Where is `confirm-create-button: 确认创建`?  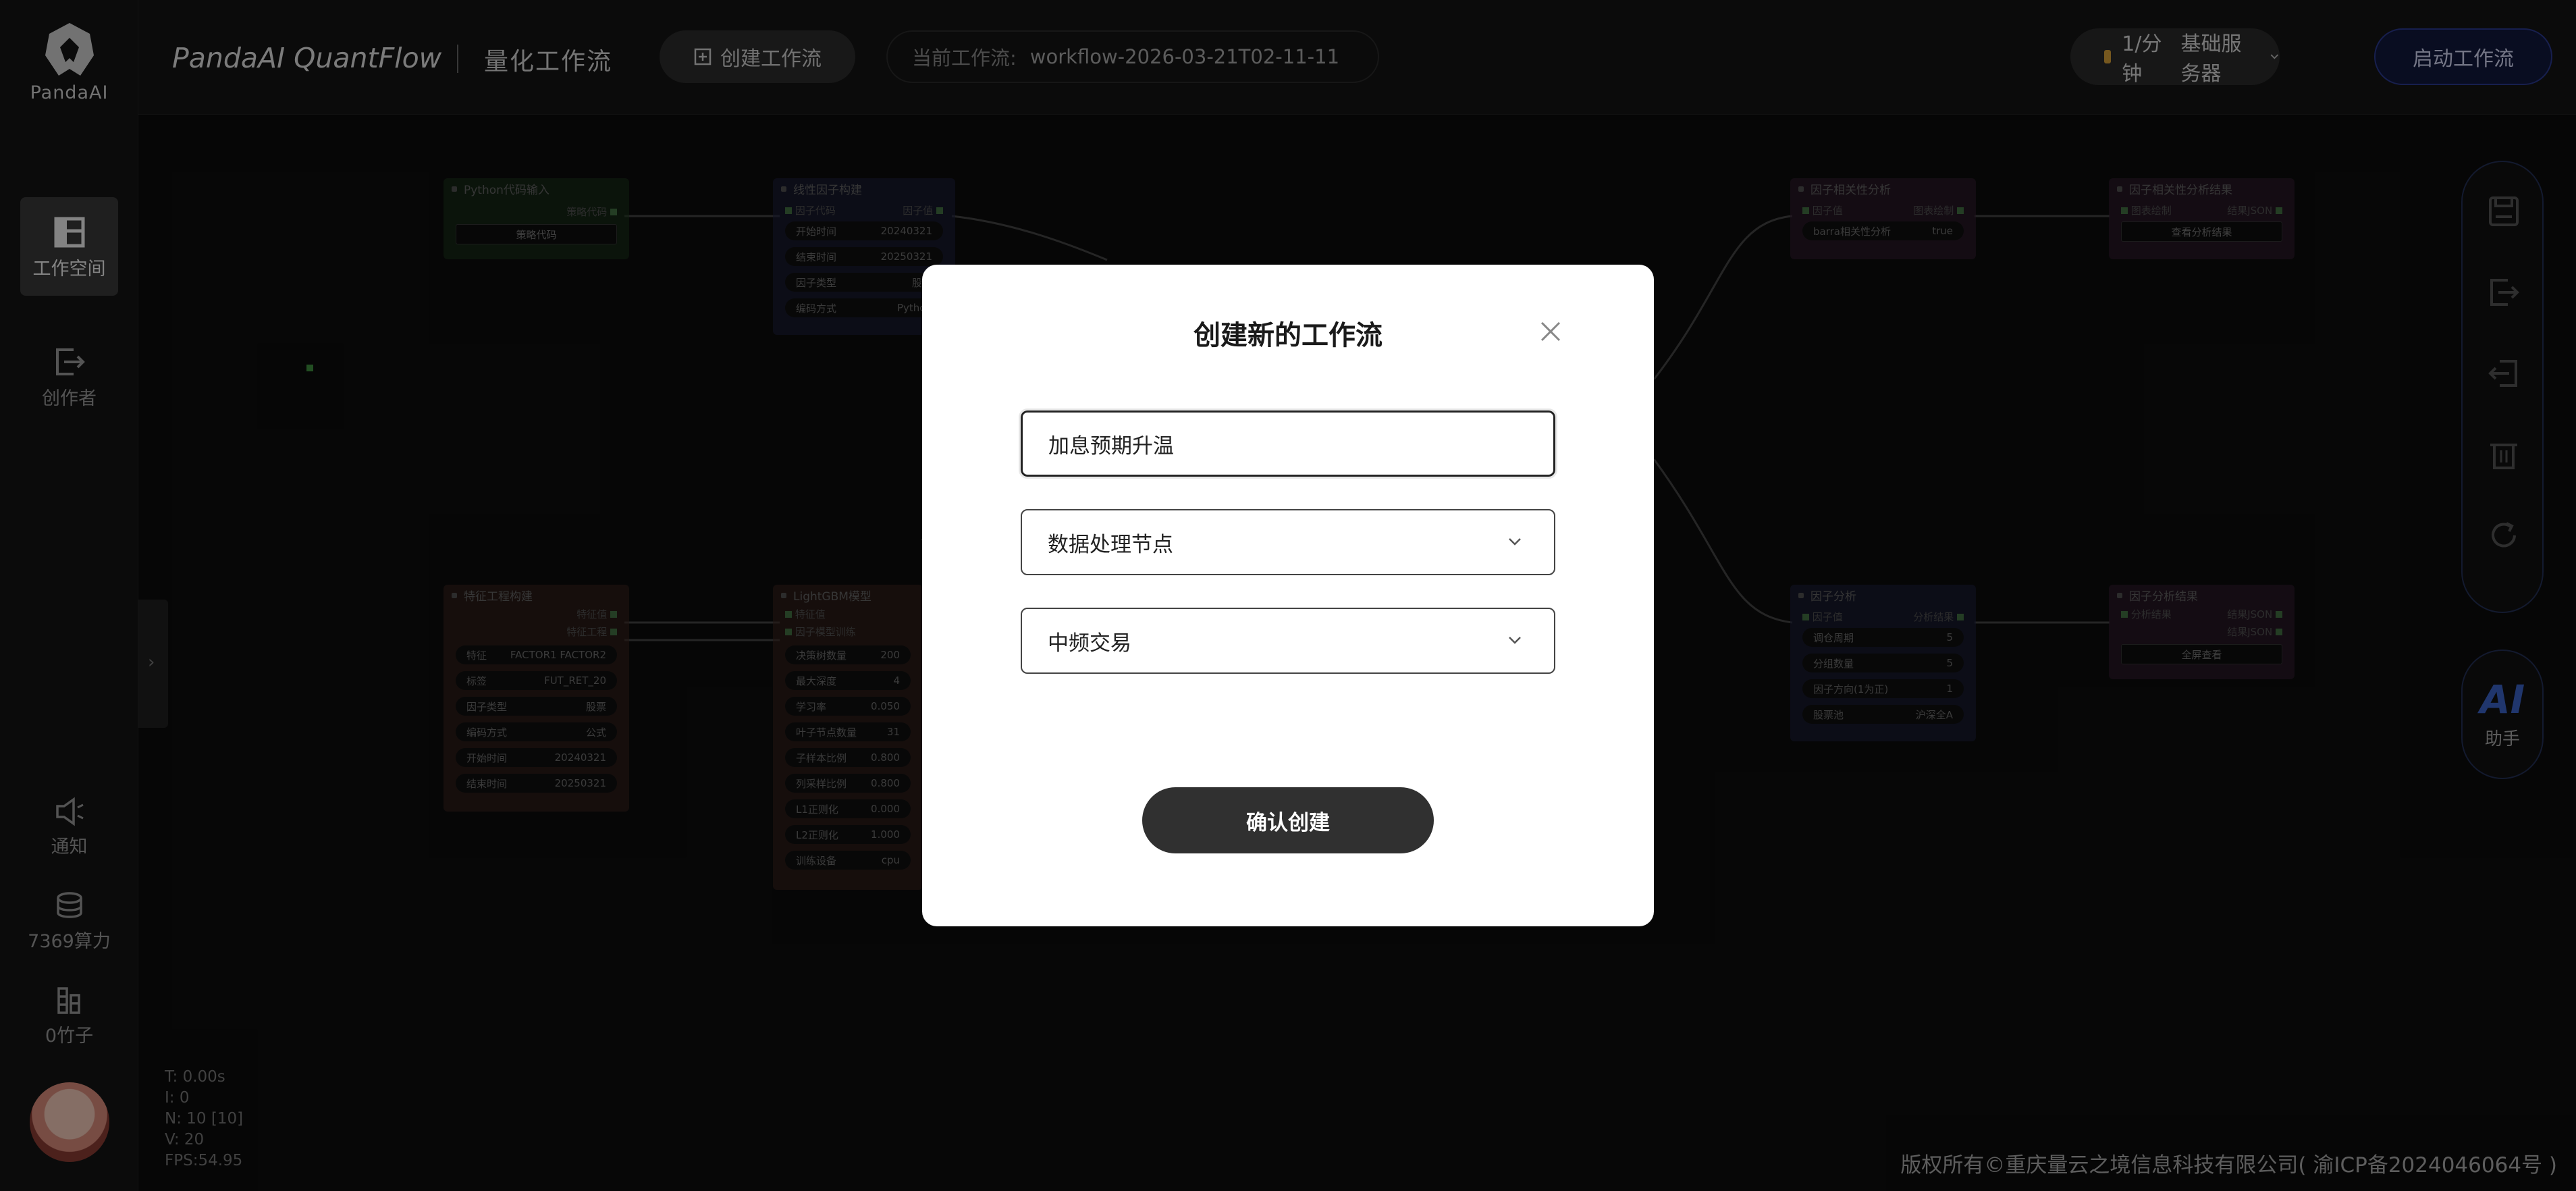
confirm-create-button: 确认创建 is located at coordinates (1288, 820).